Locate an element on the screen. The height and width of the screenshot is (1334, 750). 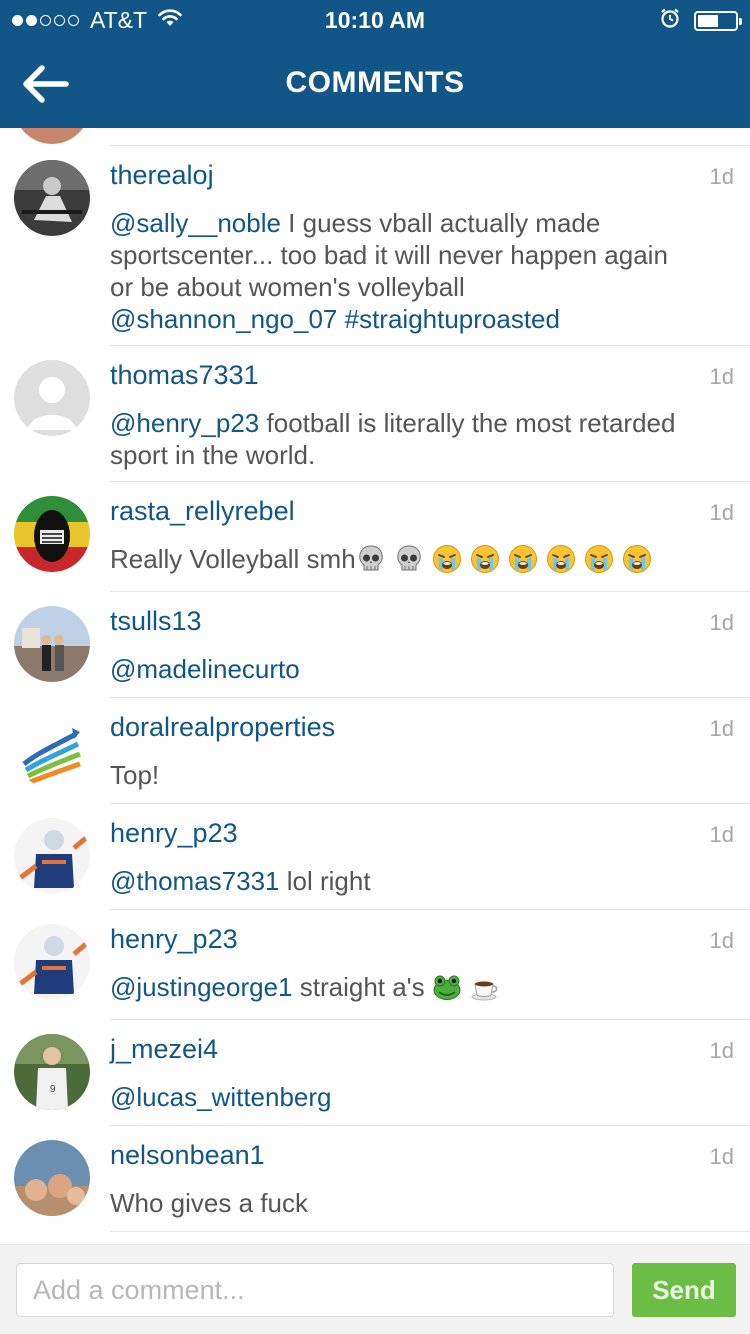
mention-link: @henry_p23 is located at coordinates (184, 423).